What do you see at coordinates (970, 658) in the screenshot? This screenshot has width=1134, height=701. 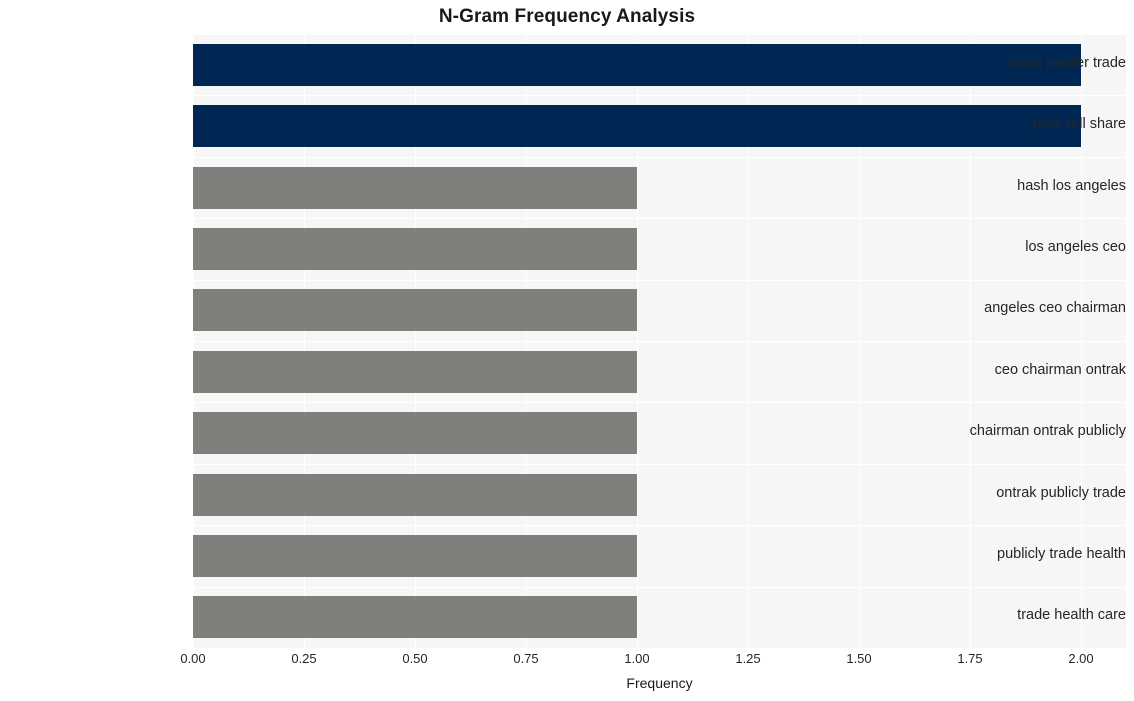 I see `x-axis-tick-label: 1.75` at bounding box center [970, 658].